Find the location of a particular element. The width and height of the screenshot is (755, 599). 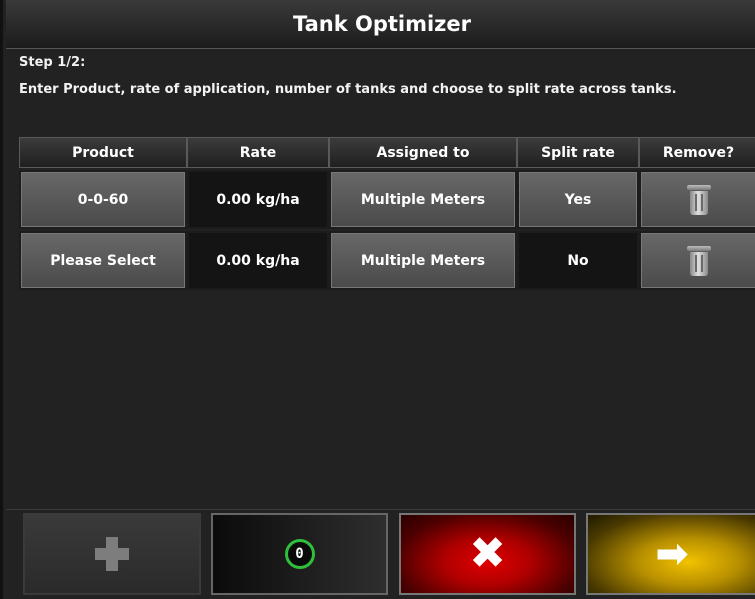

split-rate-toggle: Yes is located at coordinates (578, 199).